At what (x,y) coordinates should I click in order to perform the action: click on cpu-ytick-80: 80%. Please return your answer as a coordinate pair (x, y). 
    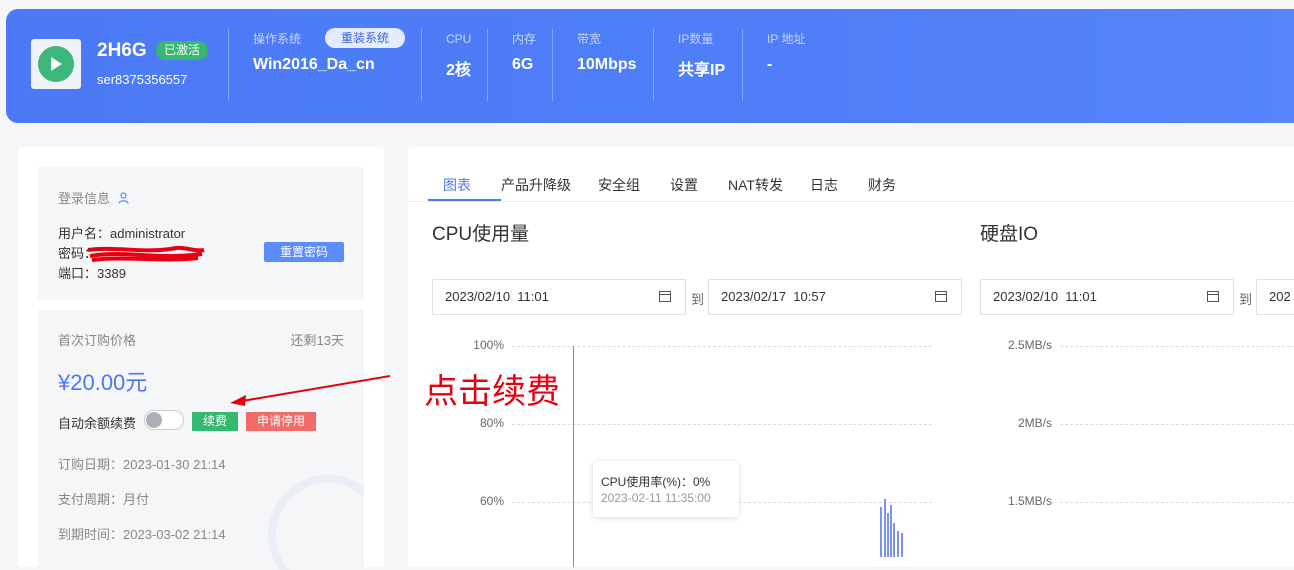
    Looking at the image, I should click on (491, 423).